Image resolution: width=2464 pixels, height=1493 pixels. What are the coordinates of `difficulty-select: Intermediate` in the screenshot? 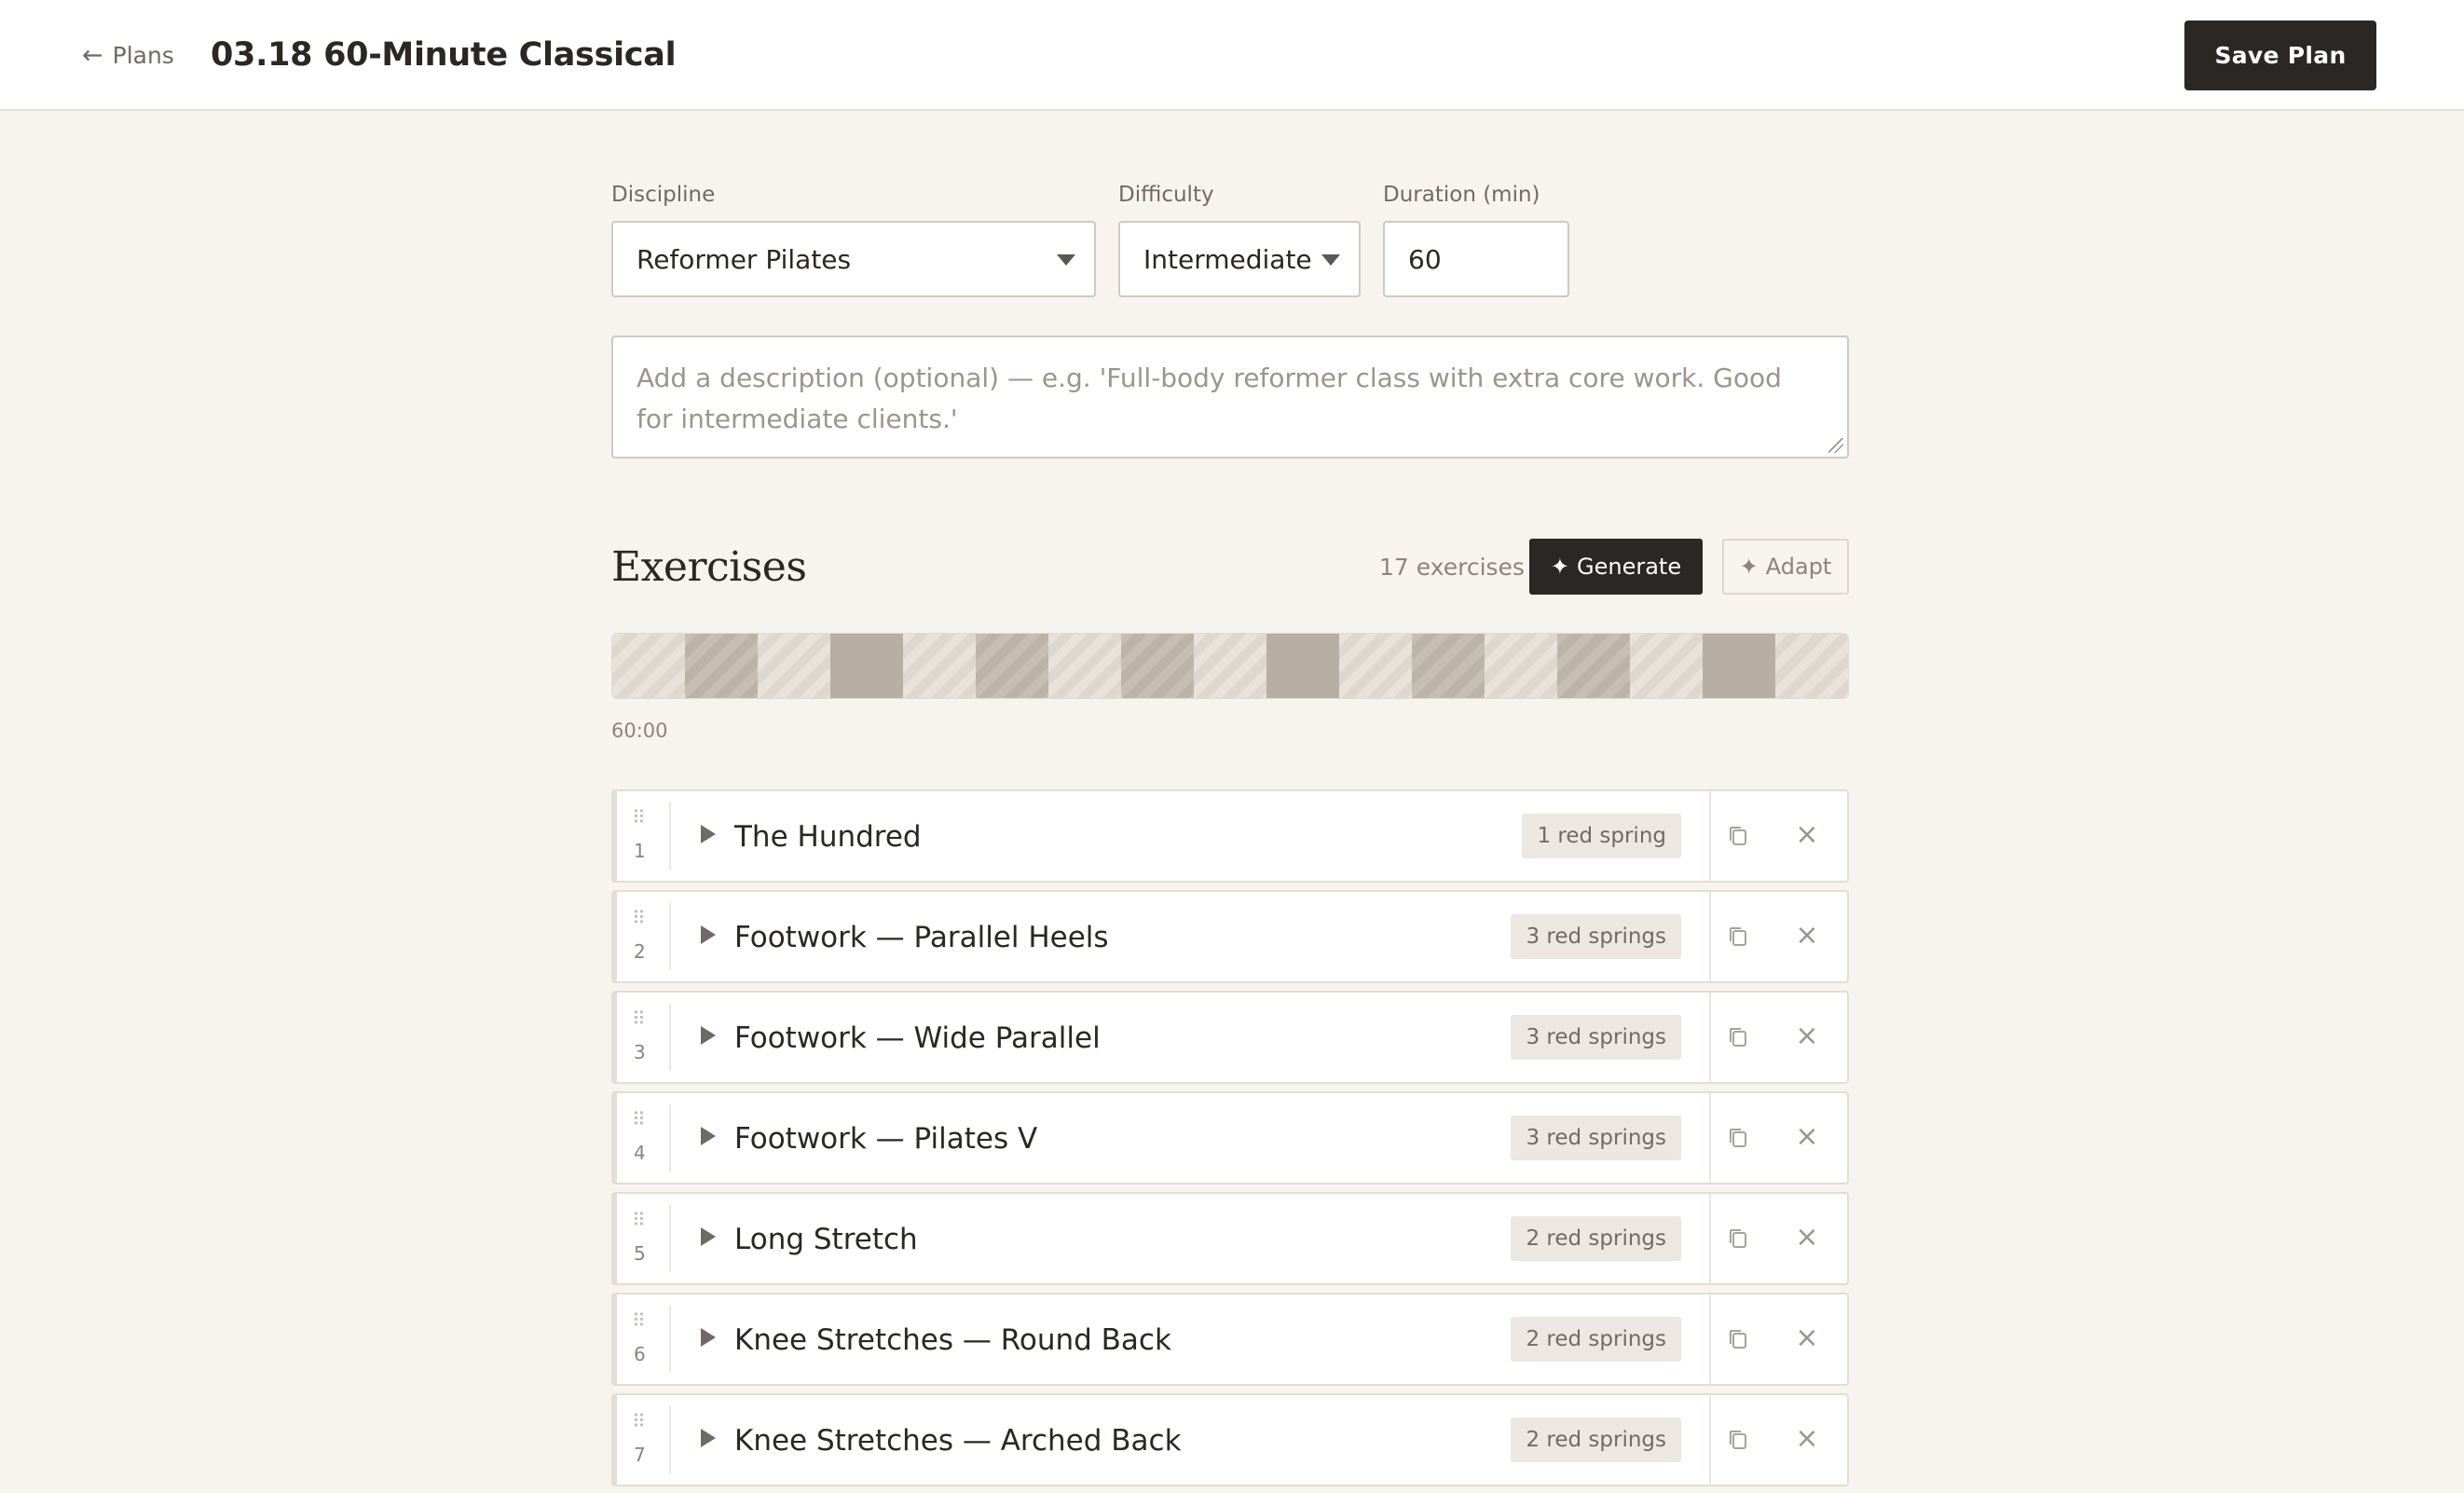 It's located at (1239, 259).